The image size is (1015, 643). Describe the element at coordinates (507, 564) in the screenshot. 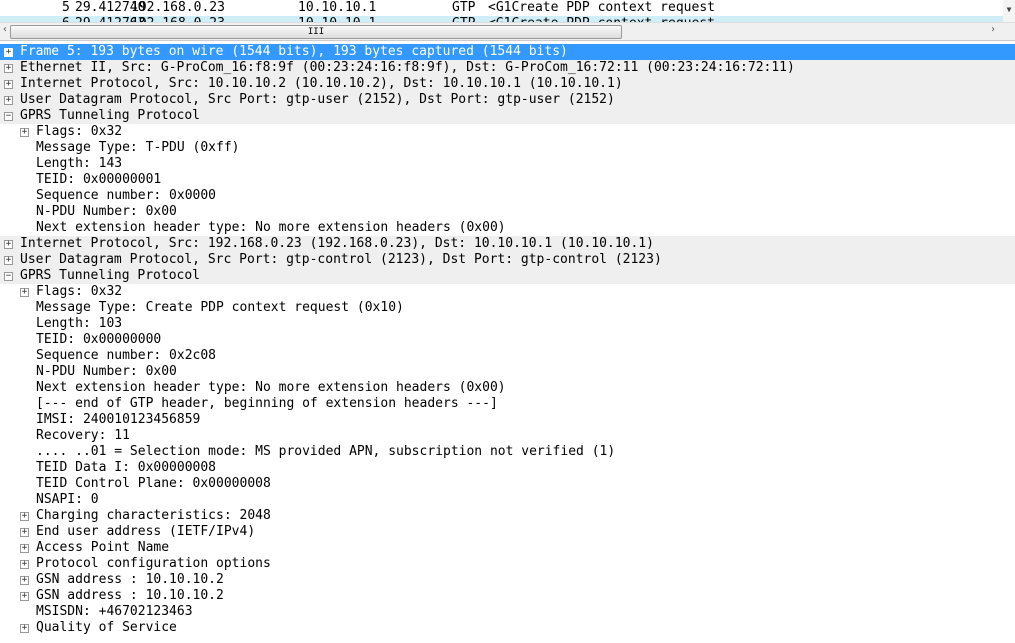

I see `tree-item: + Protocol configuration options` at that location.